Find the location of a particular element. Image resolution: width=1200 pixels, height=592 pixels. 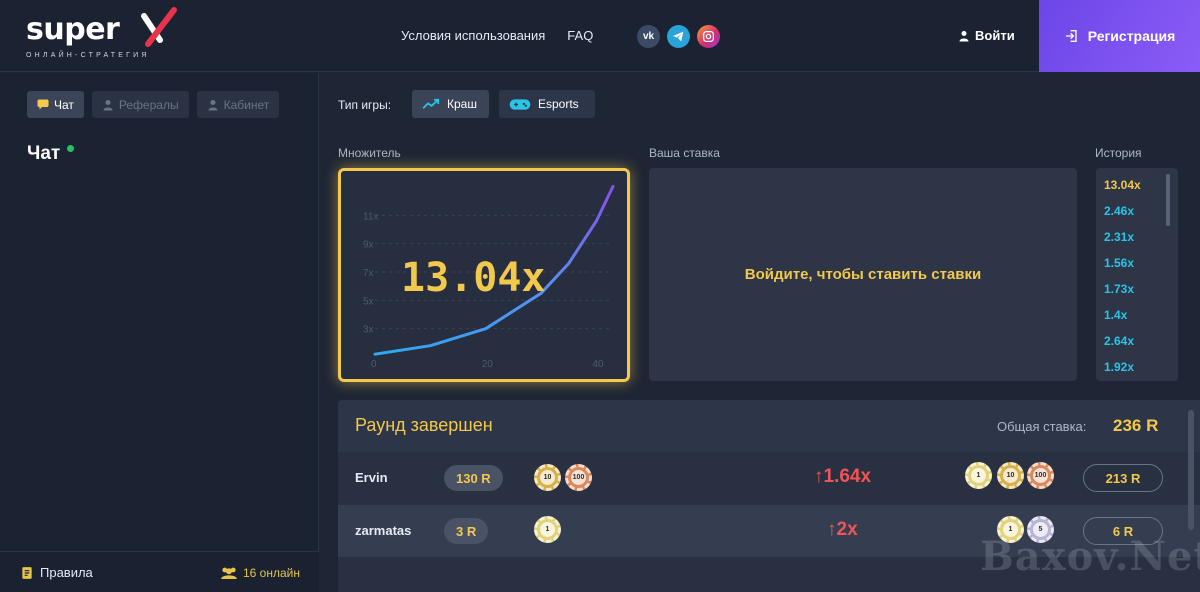

history-scrollbar is located at coordinates (1168, 200).